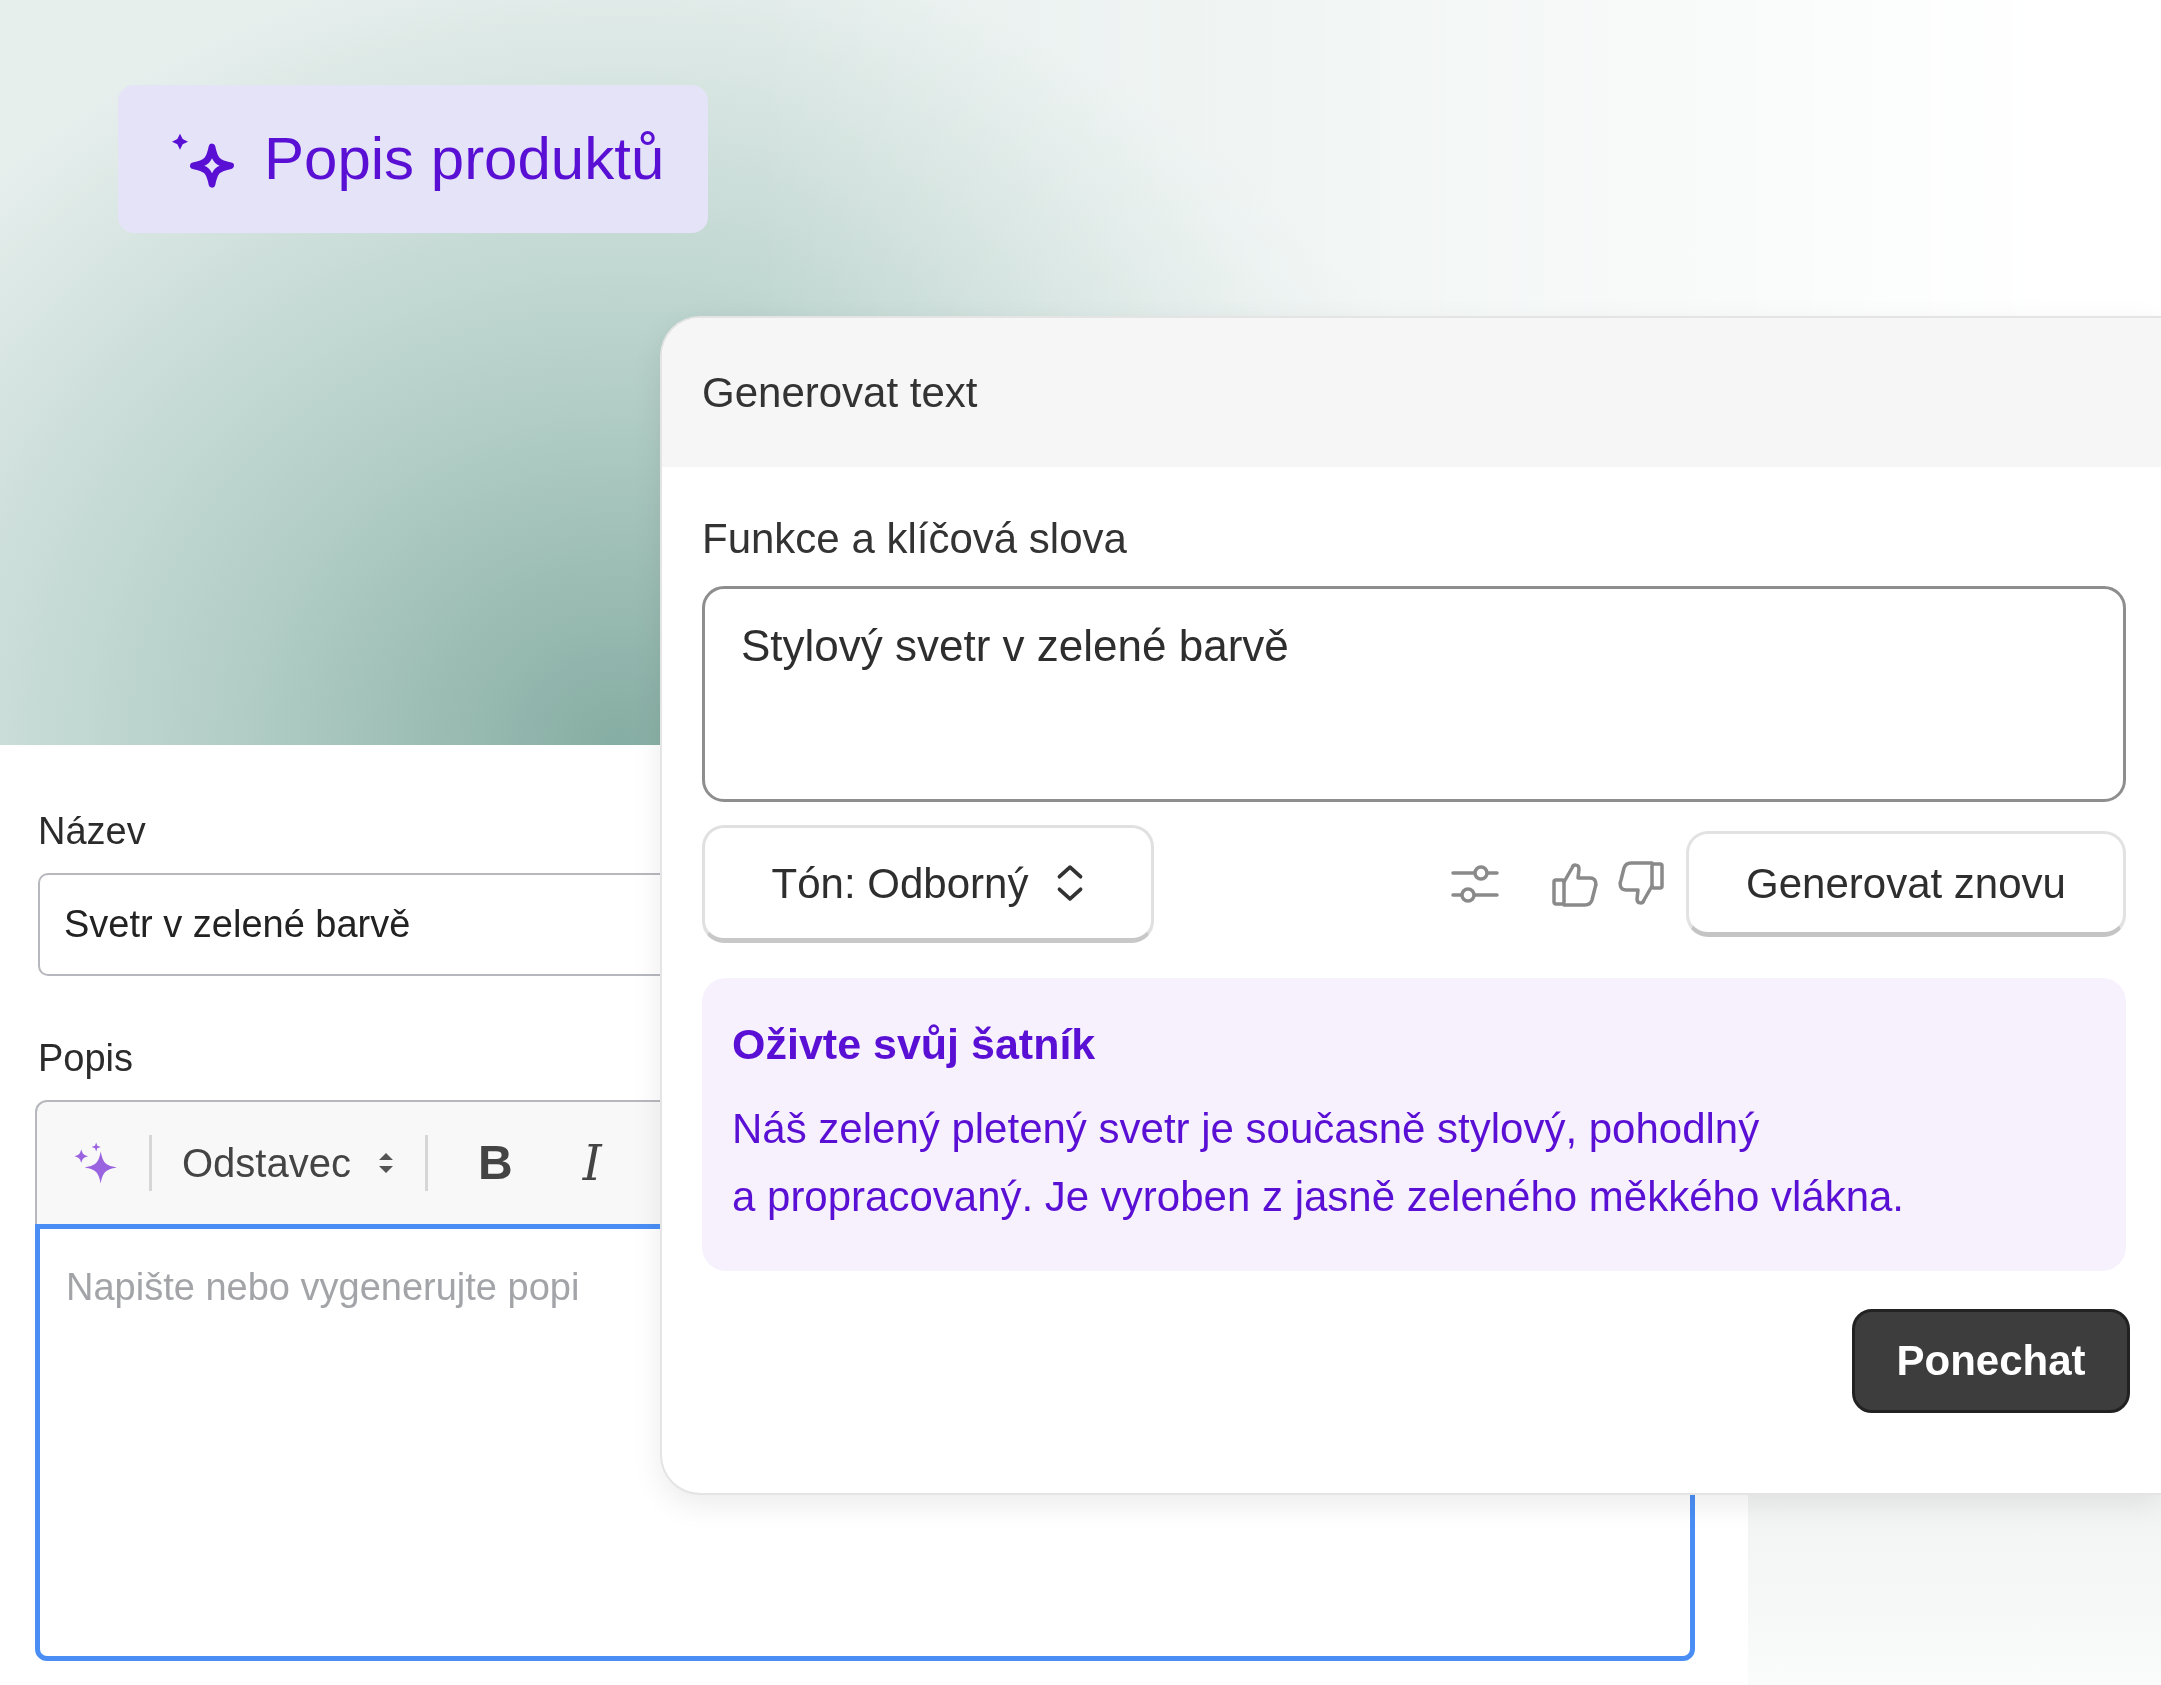 The width and height of the screenshot is (2161, 1685). Describe the element at coordinates (1414, 694) in the screenshot. I see `keywords-input-field: Stylový svetr v zelené barvě` at that location.